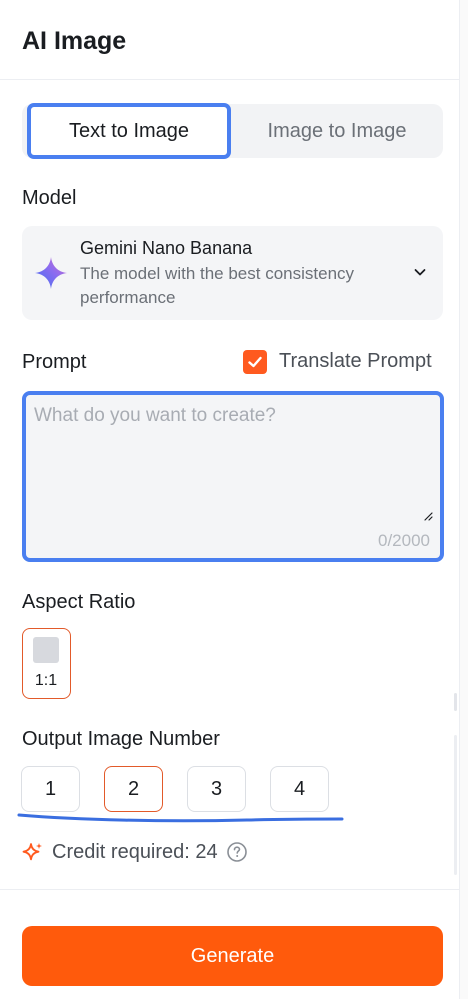 The image size is (468, 999). I want to click on generate-button: Generate, so click(232, 956).